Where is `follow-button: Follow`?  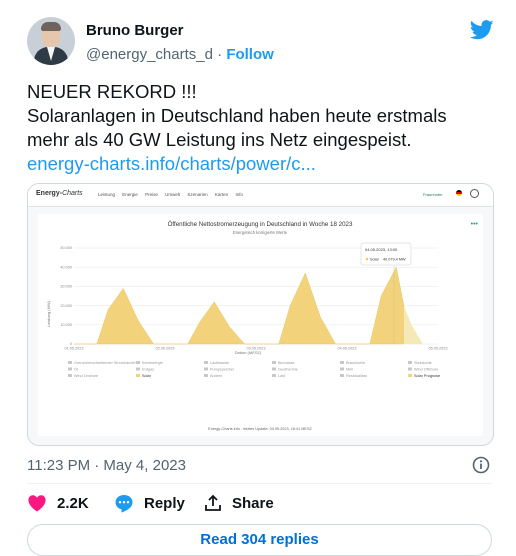
follow-button: Follow is located at coordinates (250, 54).